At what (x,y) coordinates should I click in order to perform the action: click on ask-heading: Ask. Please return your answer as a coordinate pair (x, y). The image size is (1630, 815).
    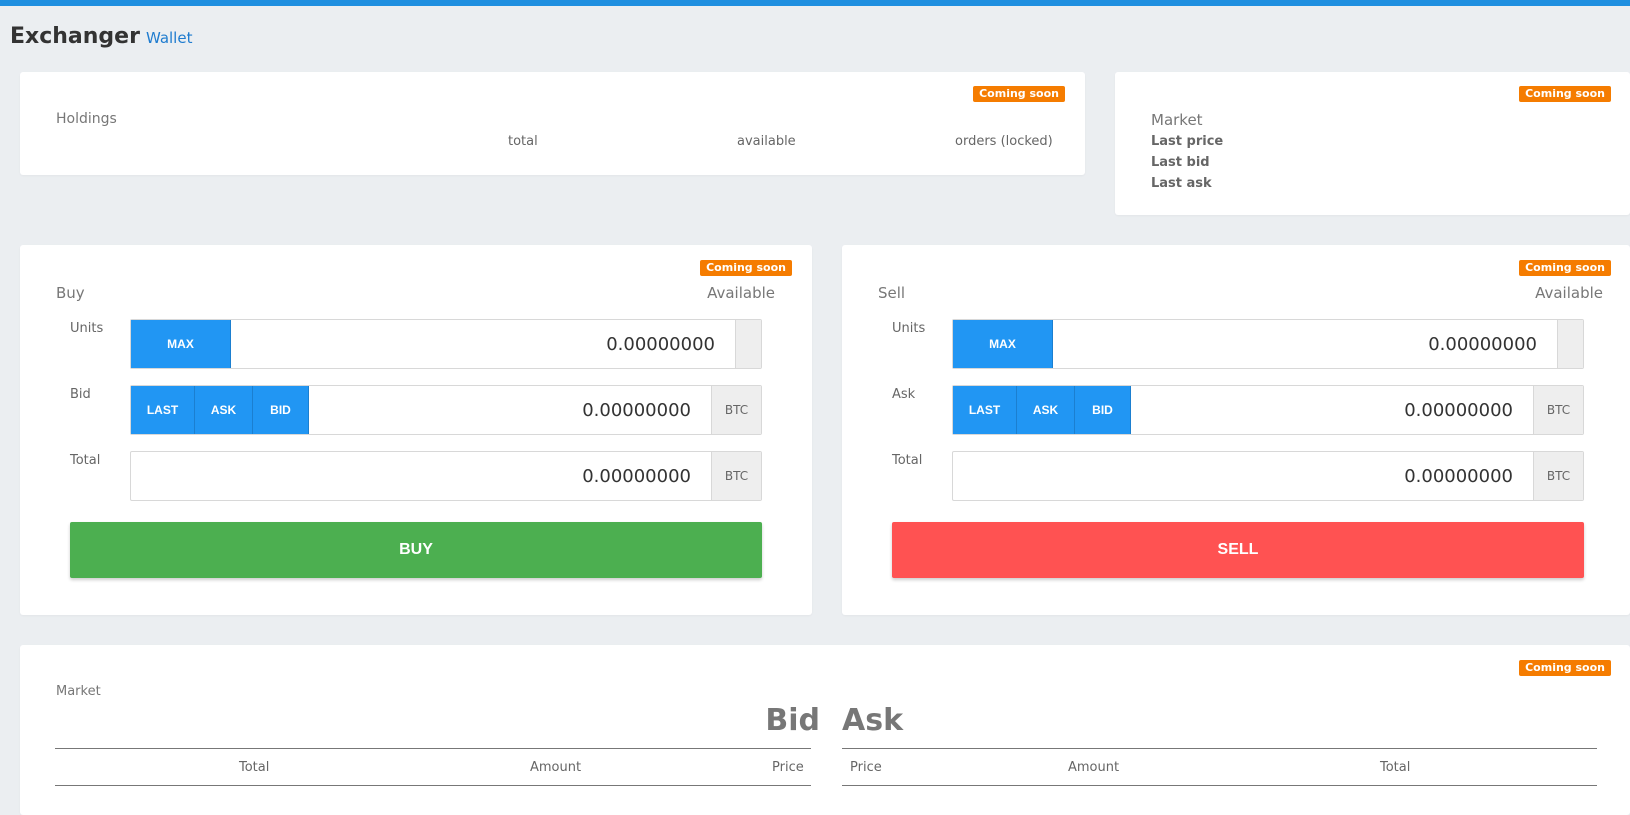
    Looking at the image, I should click on (873, 720).